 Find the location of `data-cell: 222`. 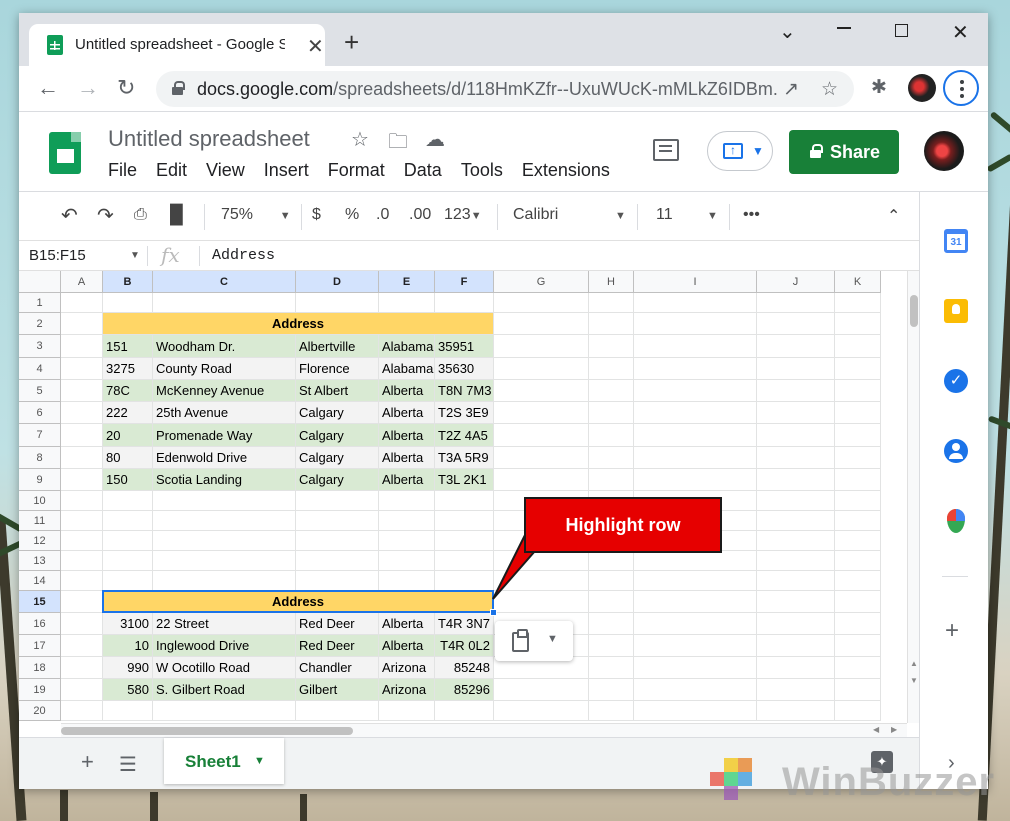

data-cell: 222 is located at coordinates (128, 413).